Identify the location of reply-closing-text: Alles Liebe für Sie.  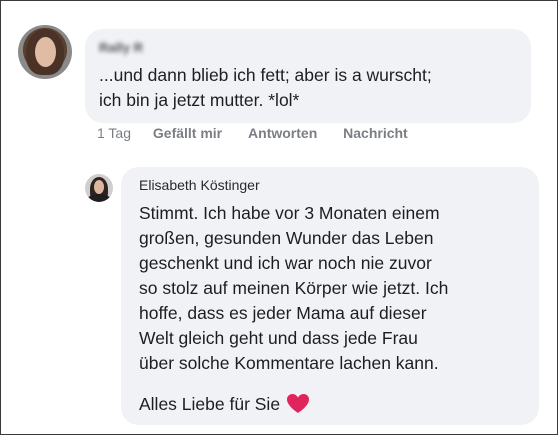
(210, 404).